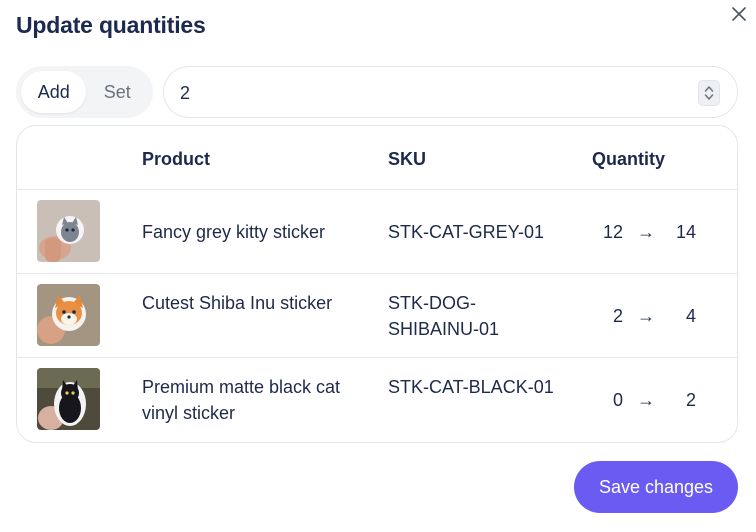 Image resolution: width=756 pixels, height=532 pixels. Describe the element at coordinates (690, 400) in the screenshot. I see `quantity-to: 2` at that location.